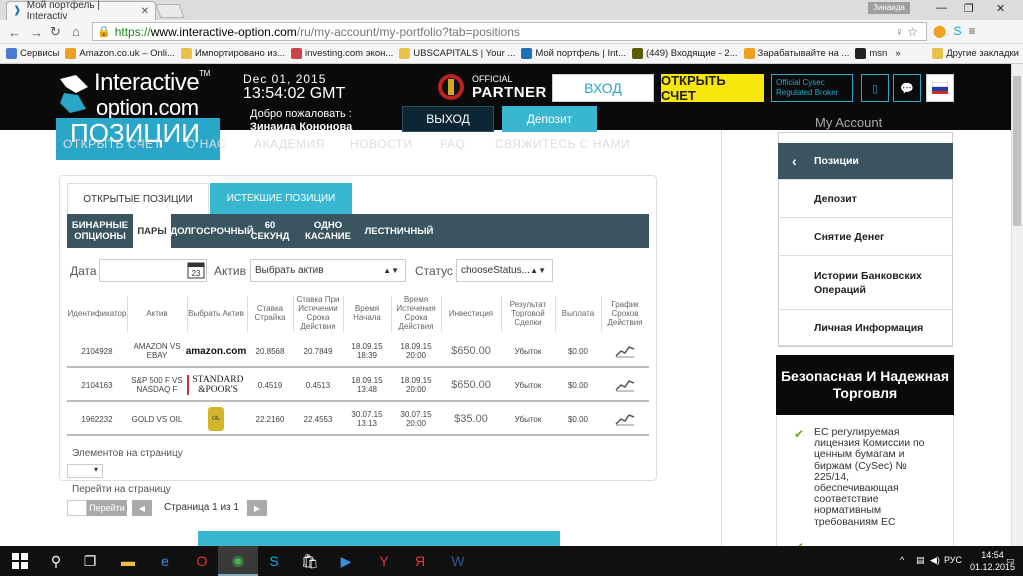 This screenshot has width=1023, height=576. I want to click on nav-link: FAQ, so click(453, 144).